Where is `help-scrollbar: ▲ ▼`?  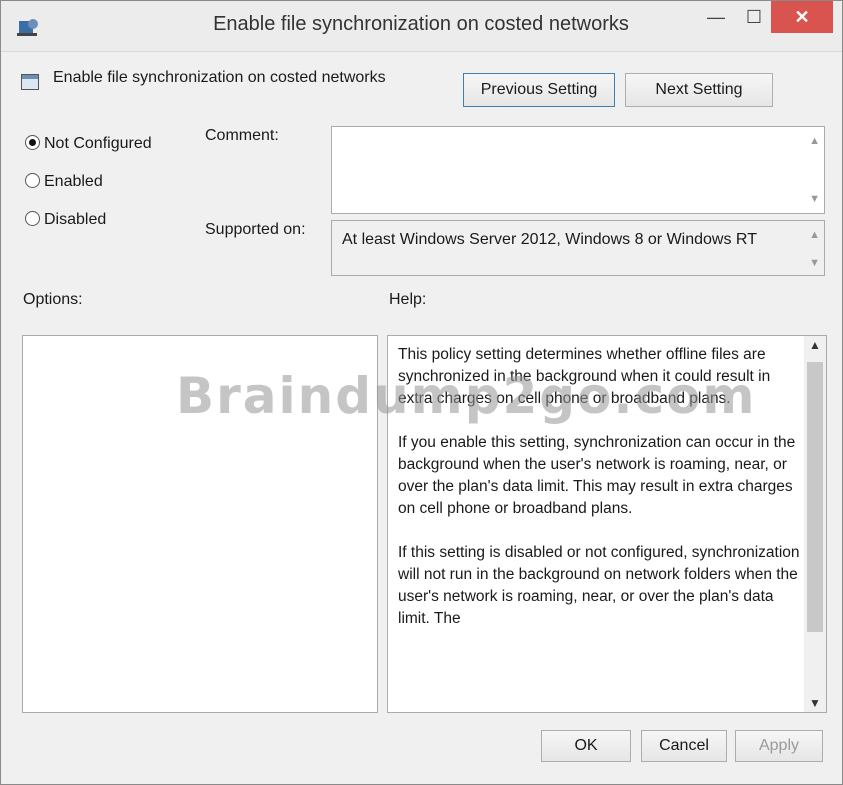 help-scrollbar: ▲ ▼ is located at coordinates (815, 524).